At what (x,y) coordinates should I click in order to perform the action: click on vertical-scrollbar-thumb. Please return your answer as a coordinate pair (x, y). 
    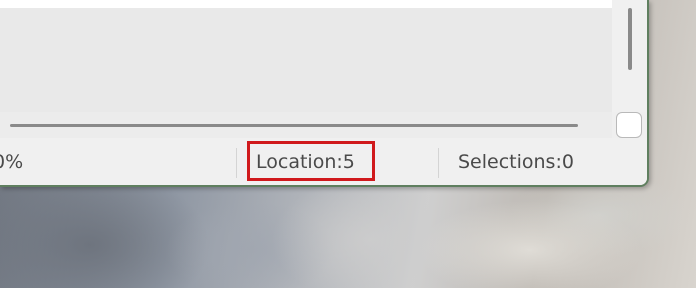
    Looking at the image, I should click on (630, 39).